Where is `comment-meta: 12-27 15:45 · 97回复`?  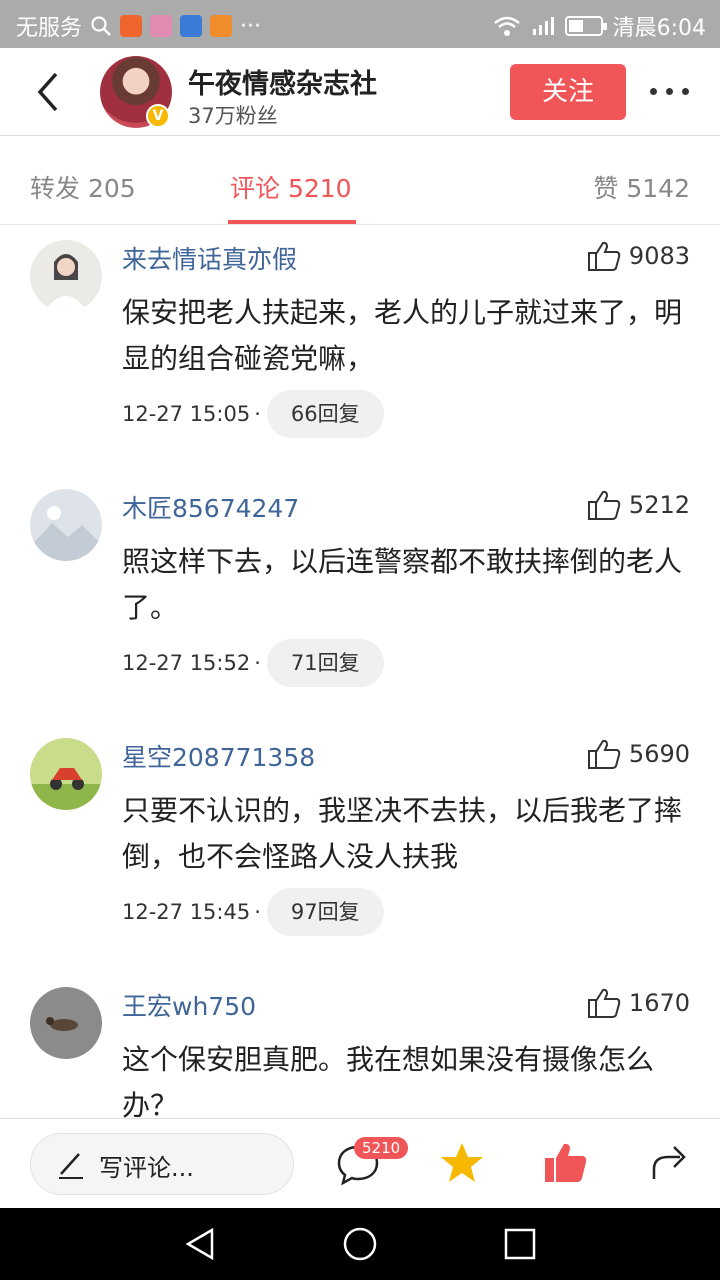 comment-meta: 12-27 15:45 · 97回复 is located at coordinates (253, 912).